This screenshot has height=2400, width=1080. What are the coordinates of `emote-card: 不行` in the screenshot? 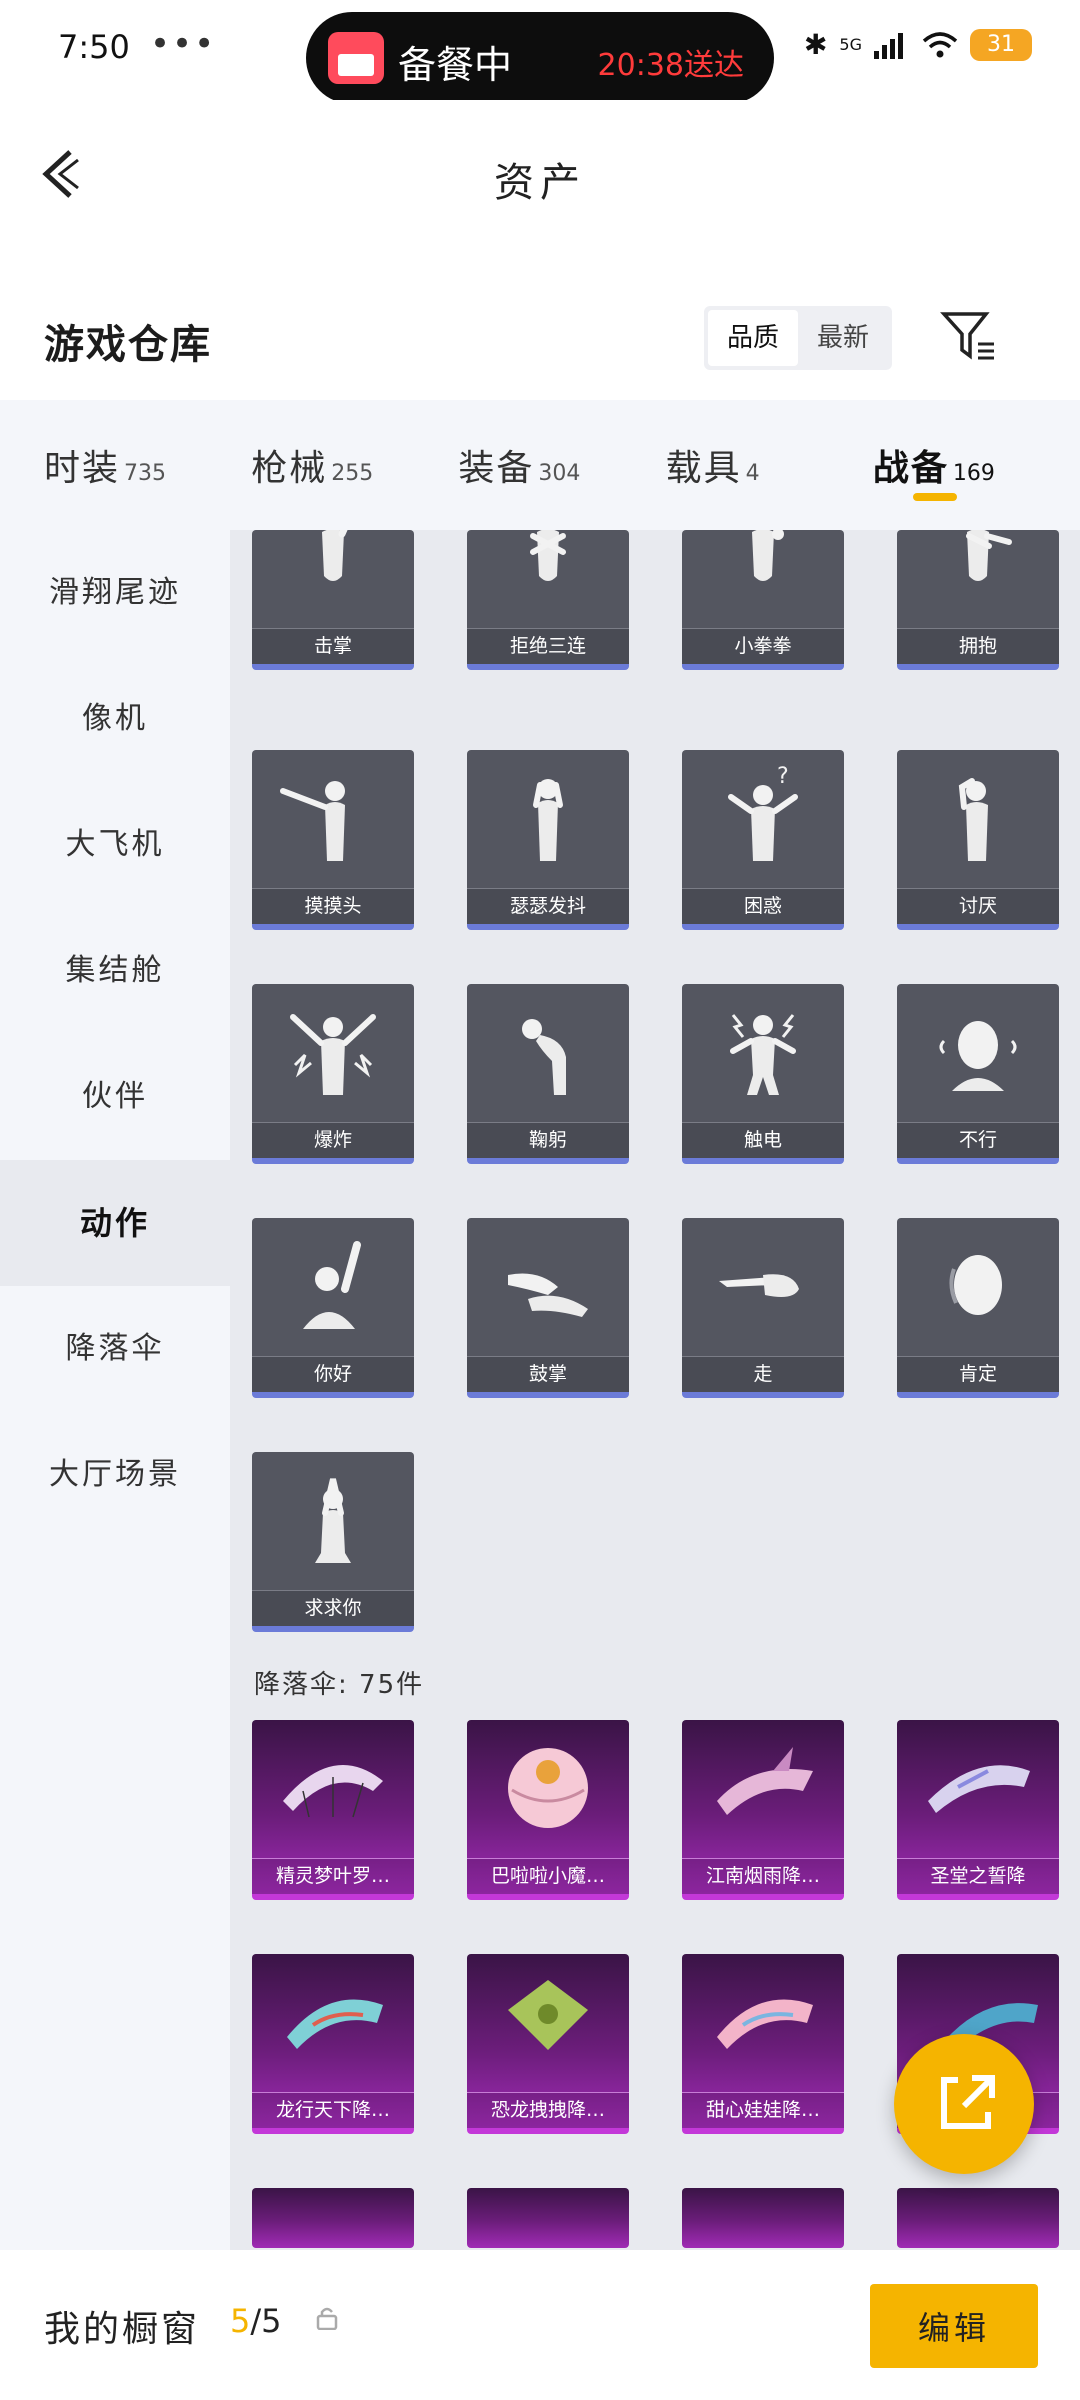 It's located at (978, 1074).